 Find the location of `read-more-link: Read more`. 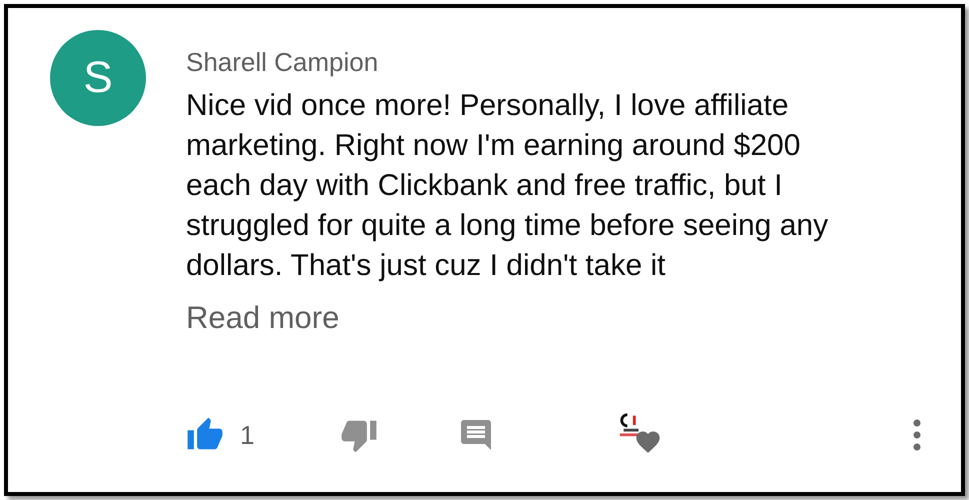

read-more-link: Read more is located at coordinates (263, 318).